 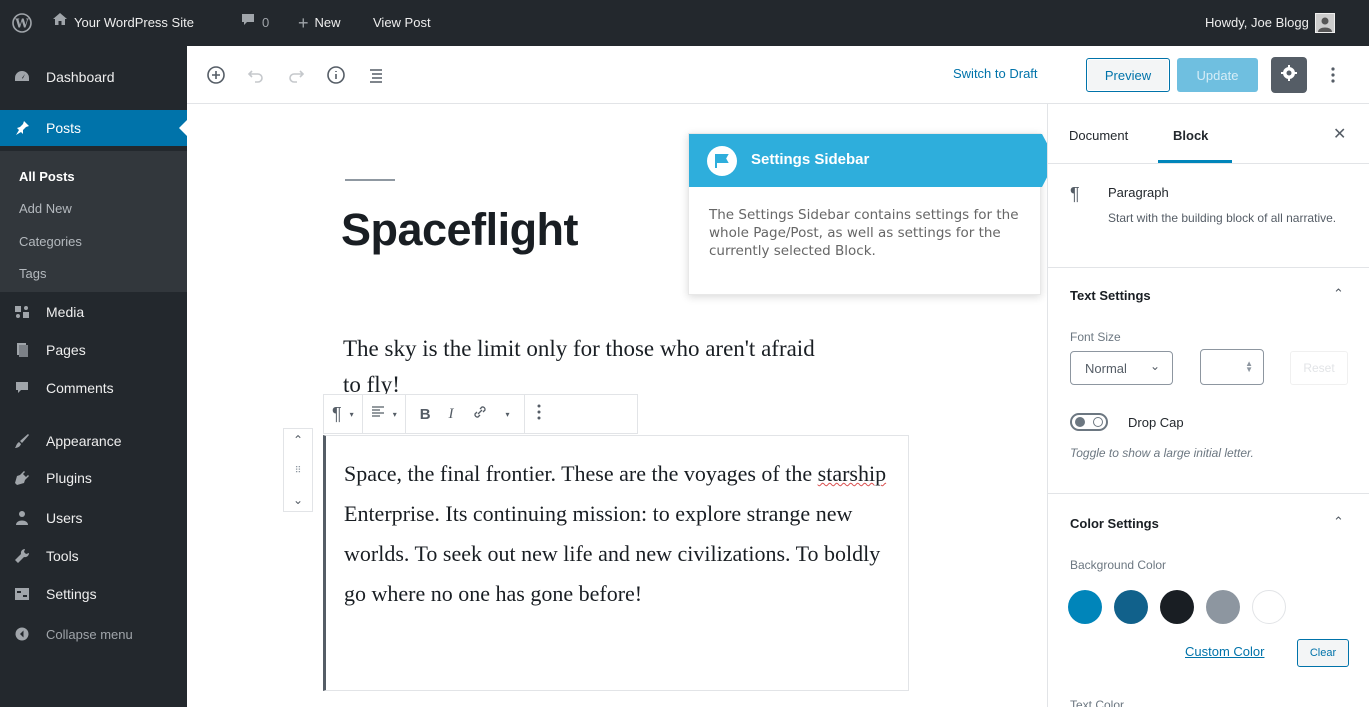 I want to click on settings-gear-button, so click(x=1289, y=75).